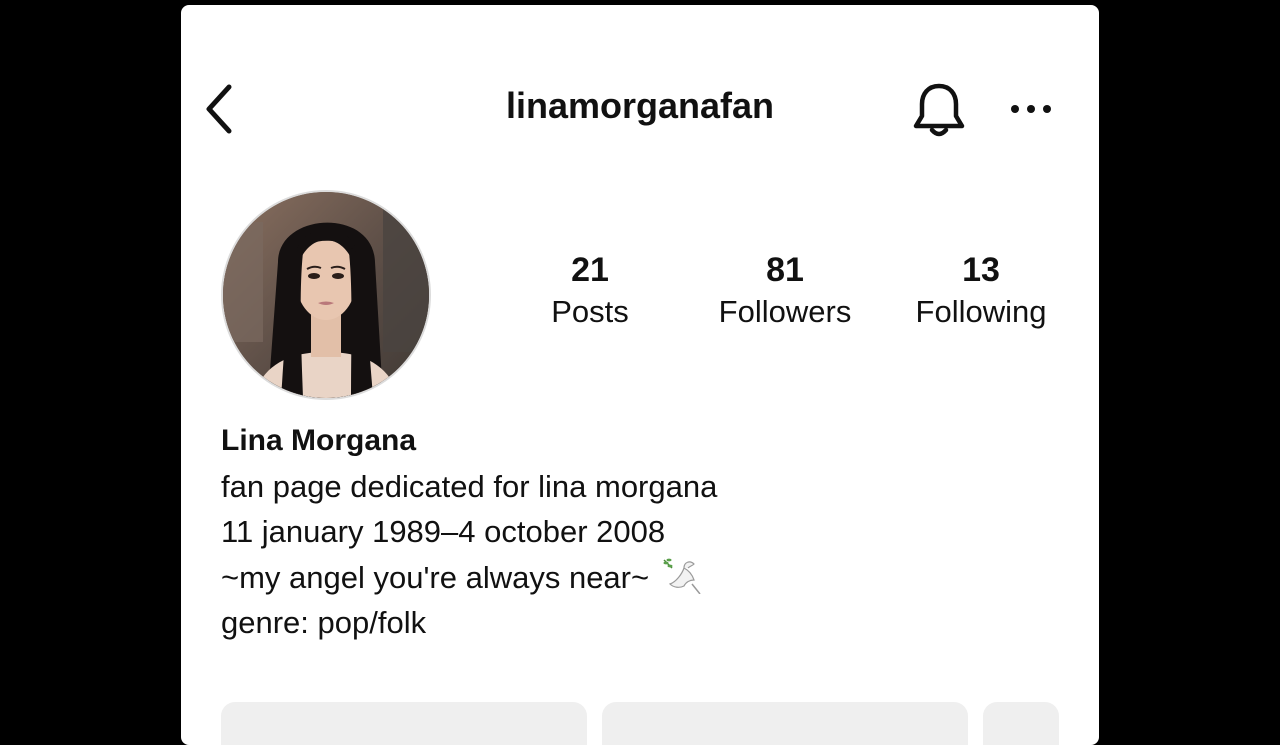 This screenshot has width=1280, height=745. Describe the element at coordinates (785, 291) in the screenshot. I see `stat-followers: 81 Followers` at that location.